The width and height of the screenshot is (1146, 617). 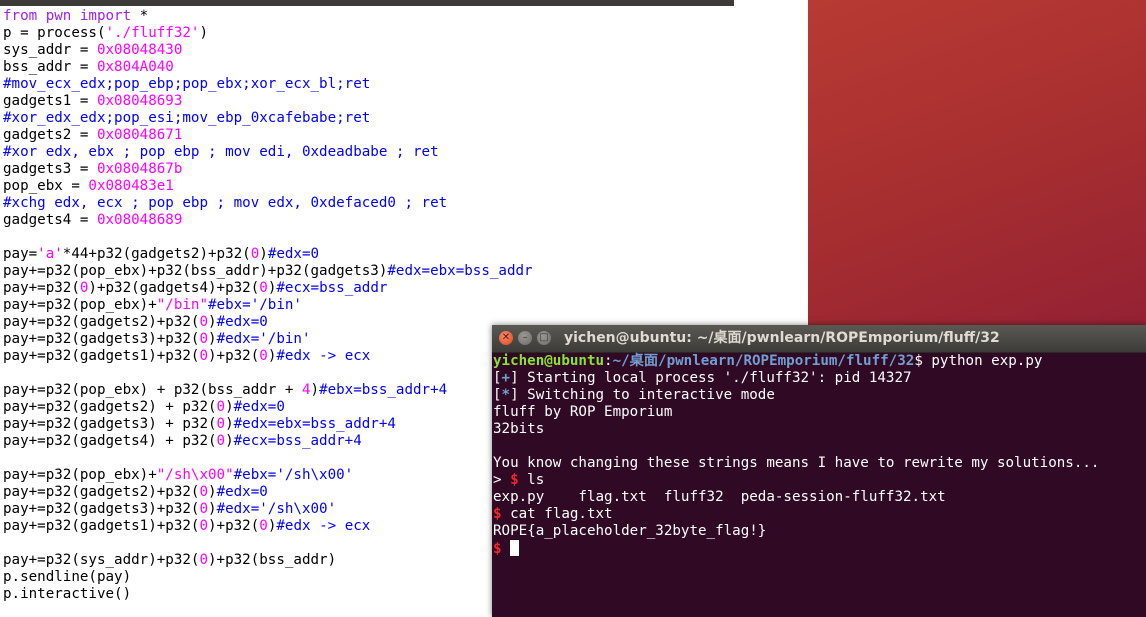 I want to click on code-line: pay+=p32(gadgets3)+p32(0)#edx='/sh\x00', so click(x=268, y=509).